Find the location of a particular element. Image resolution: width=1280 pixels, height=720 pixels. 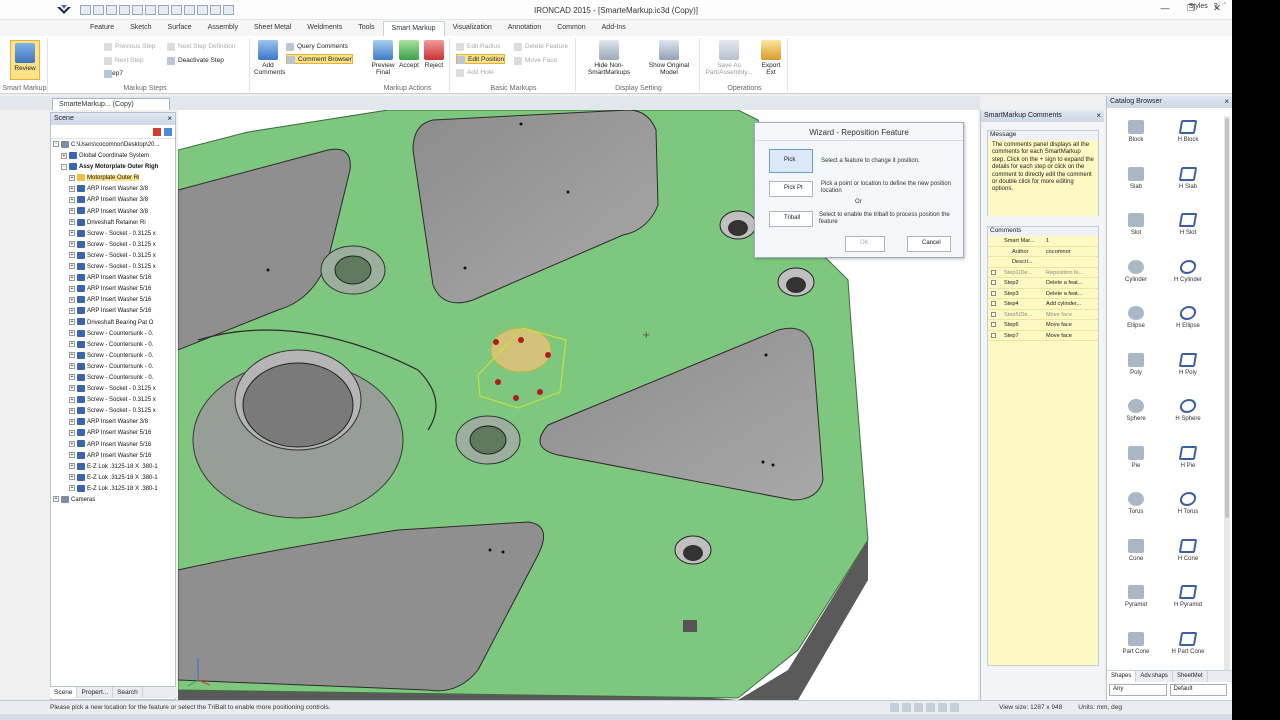

shading-icon is located at coordinates (954, 707).